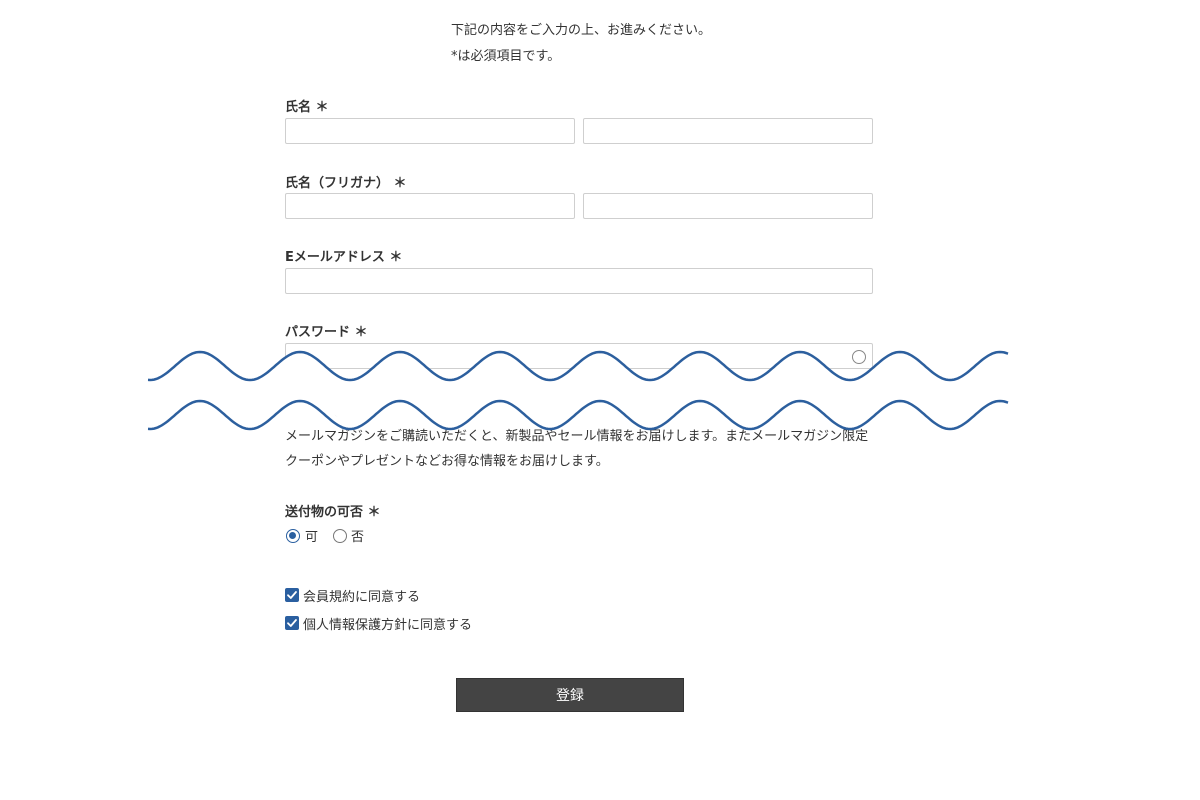 This screenshot has height=800, width=1200. What do you see at coordinates (859, 357) in the screenshot?
I see `eye-icon` at bounding box center [859, 357].